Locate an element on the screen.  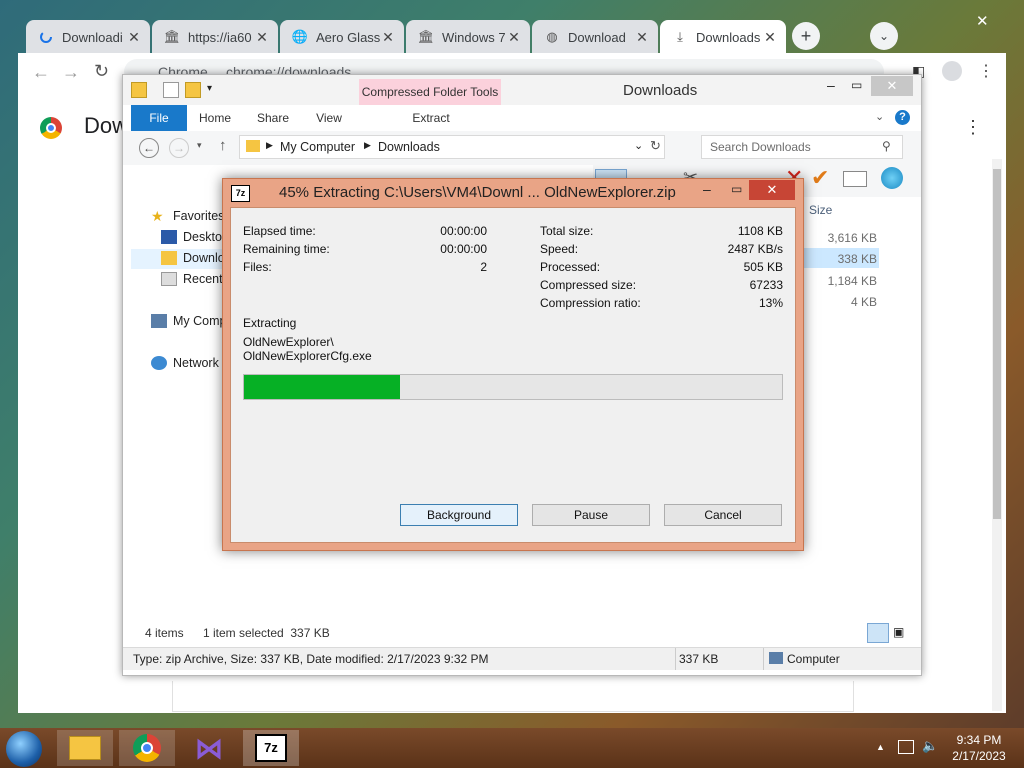
search-placeholder: Search Downloads is located at coordinates (760, 147).